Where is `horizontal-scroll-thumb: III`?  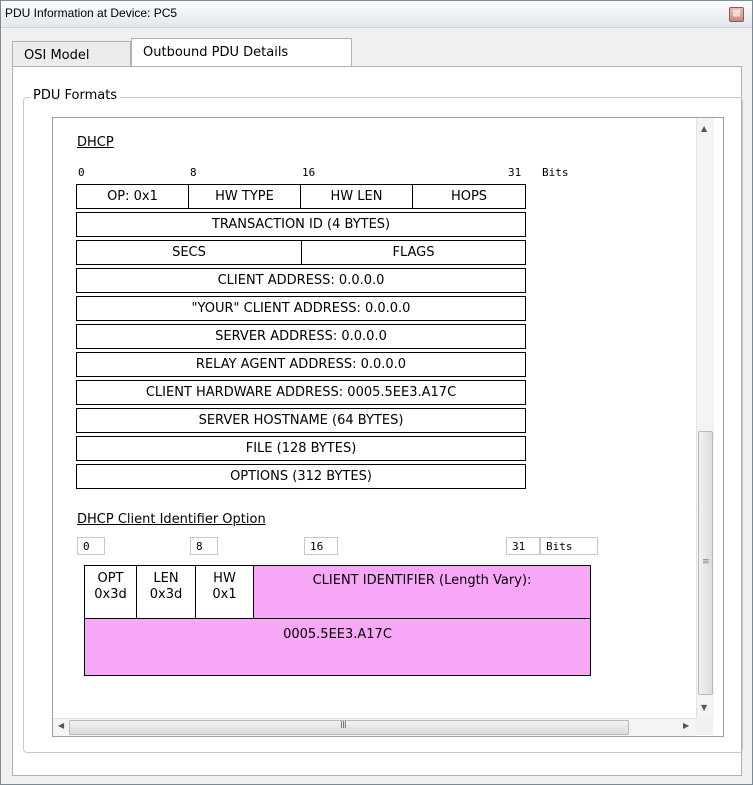 horizontal-scroll-thumb: III is located at coordinates (349, 727).